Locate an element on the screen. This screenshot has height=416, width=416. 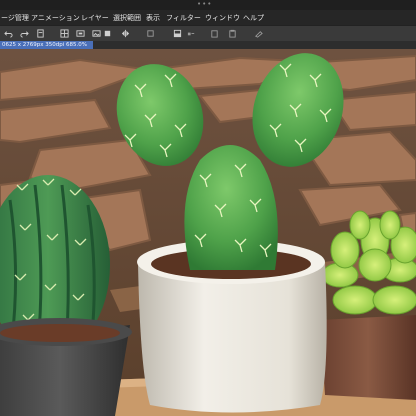
menu-window: ウィンドウ is located at coordinates (222, 18).